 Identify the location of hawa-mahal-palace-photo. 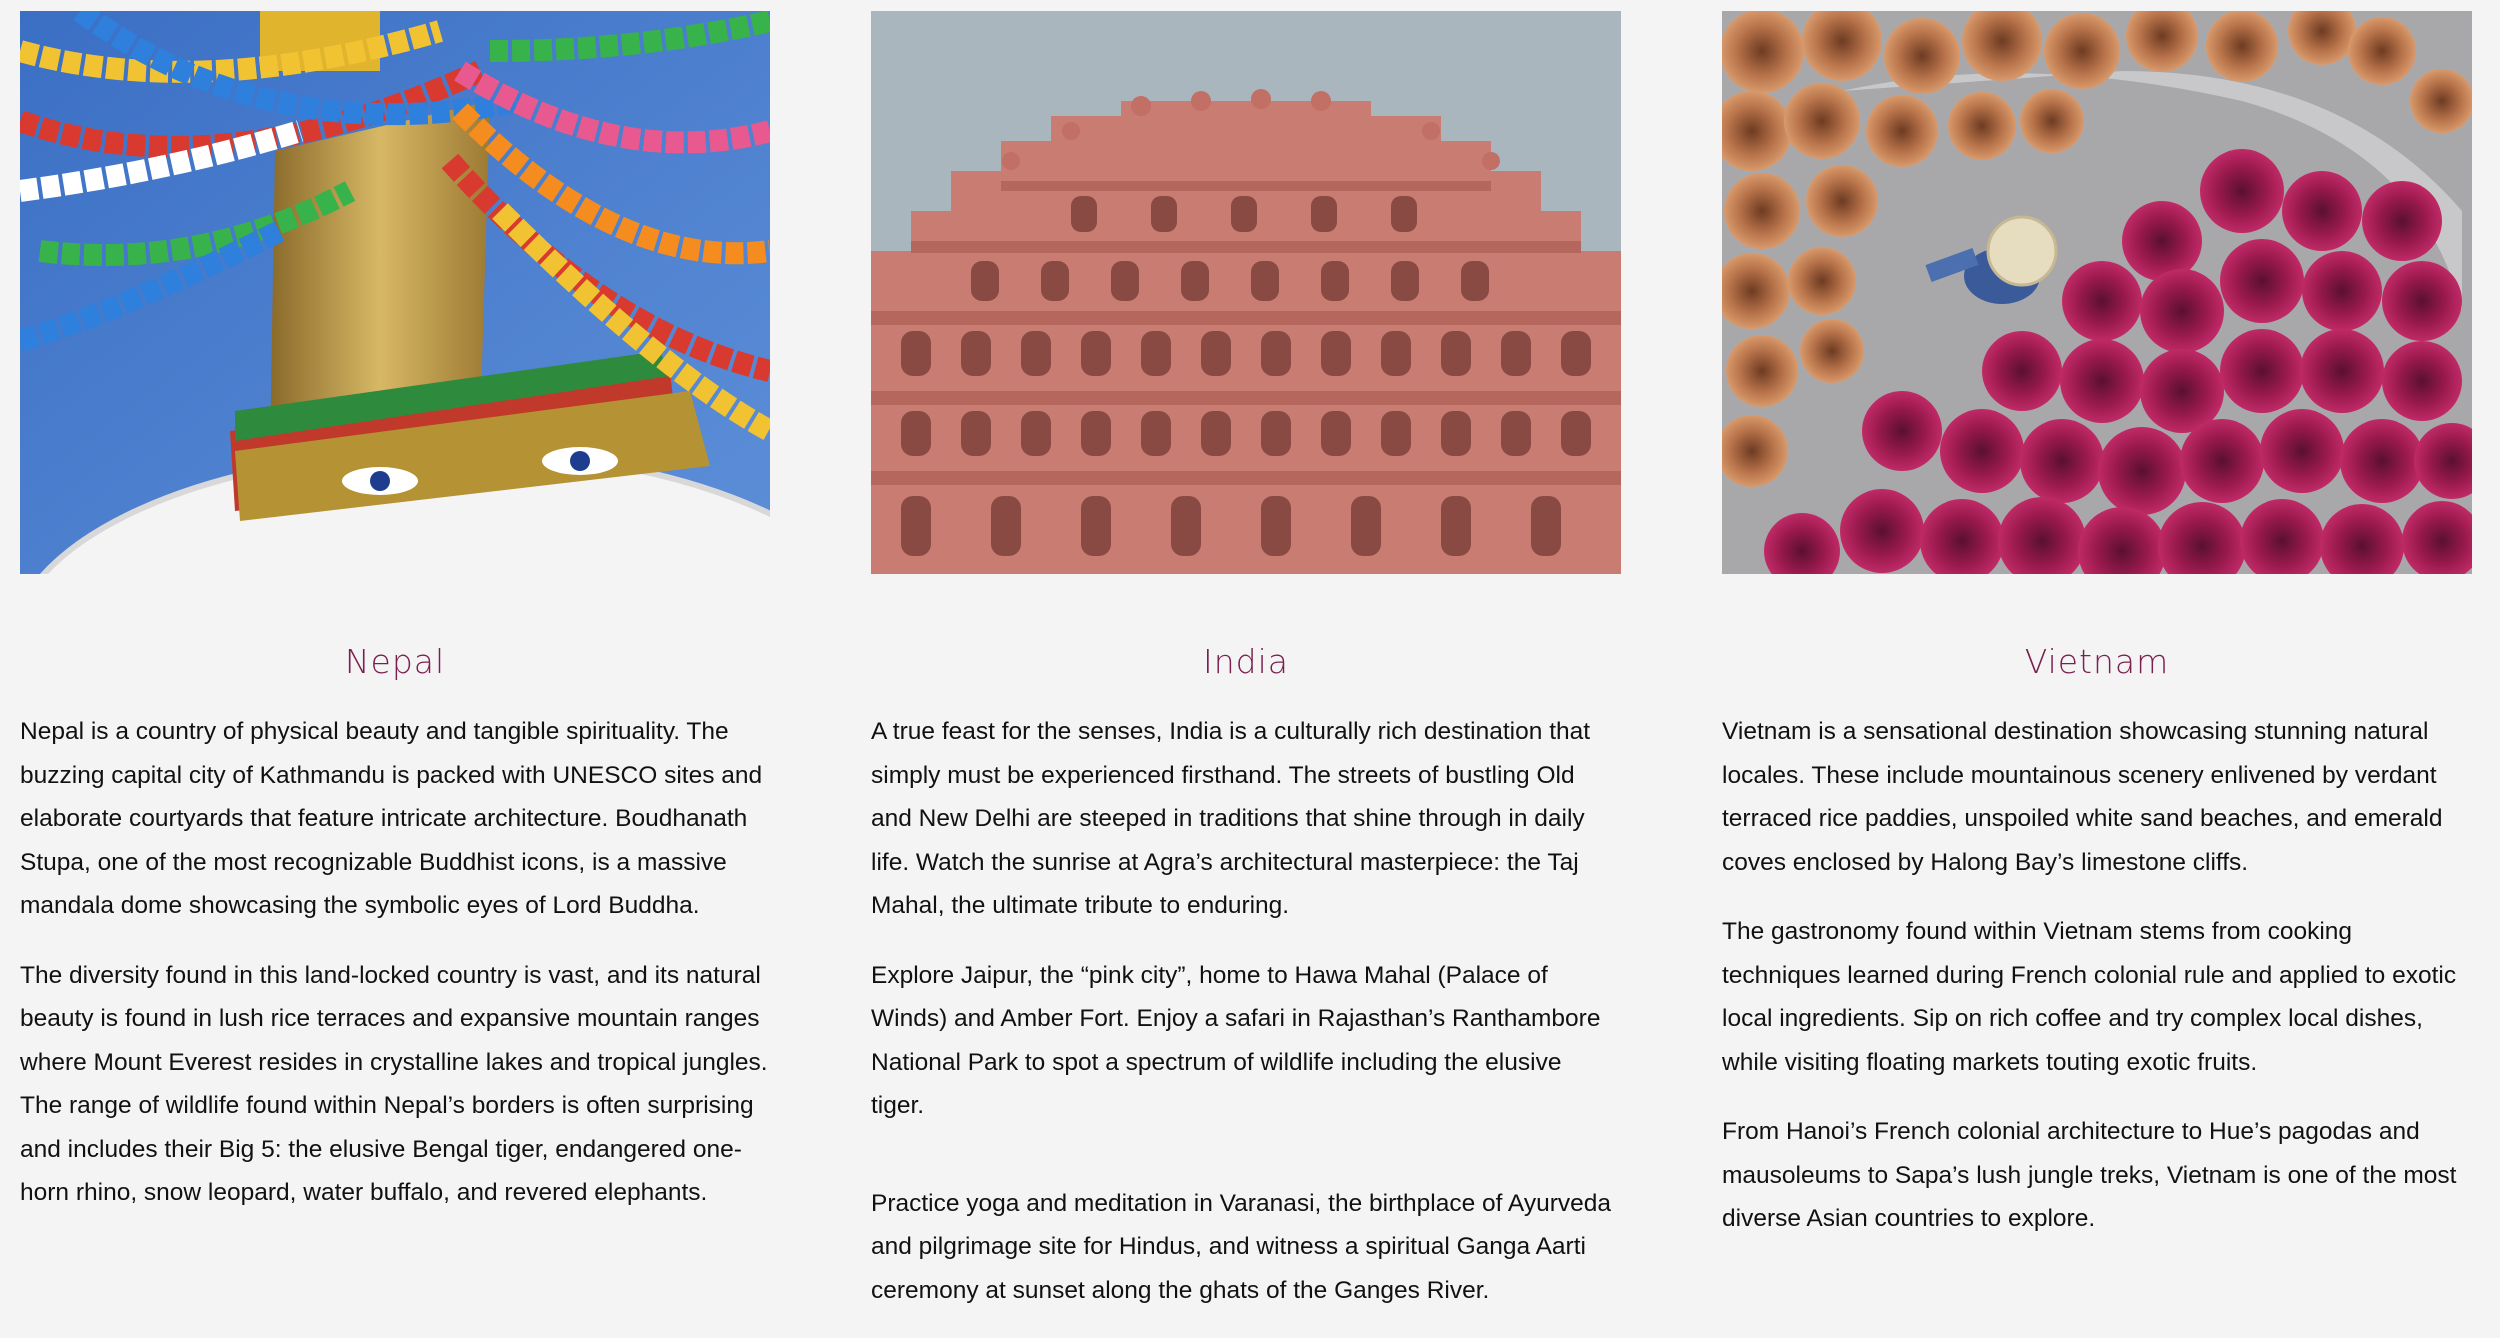
(1246, 292).